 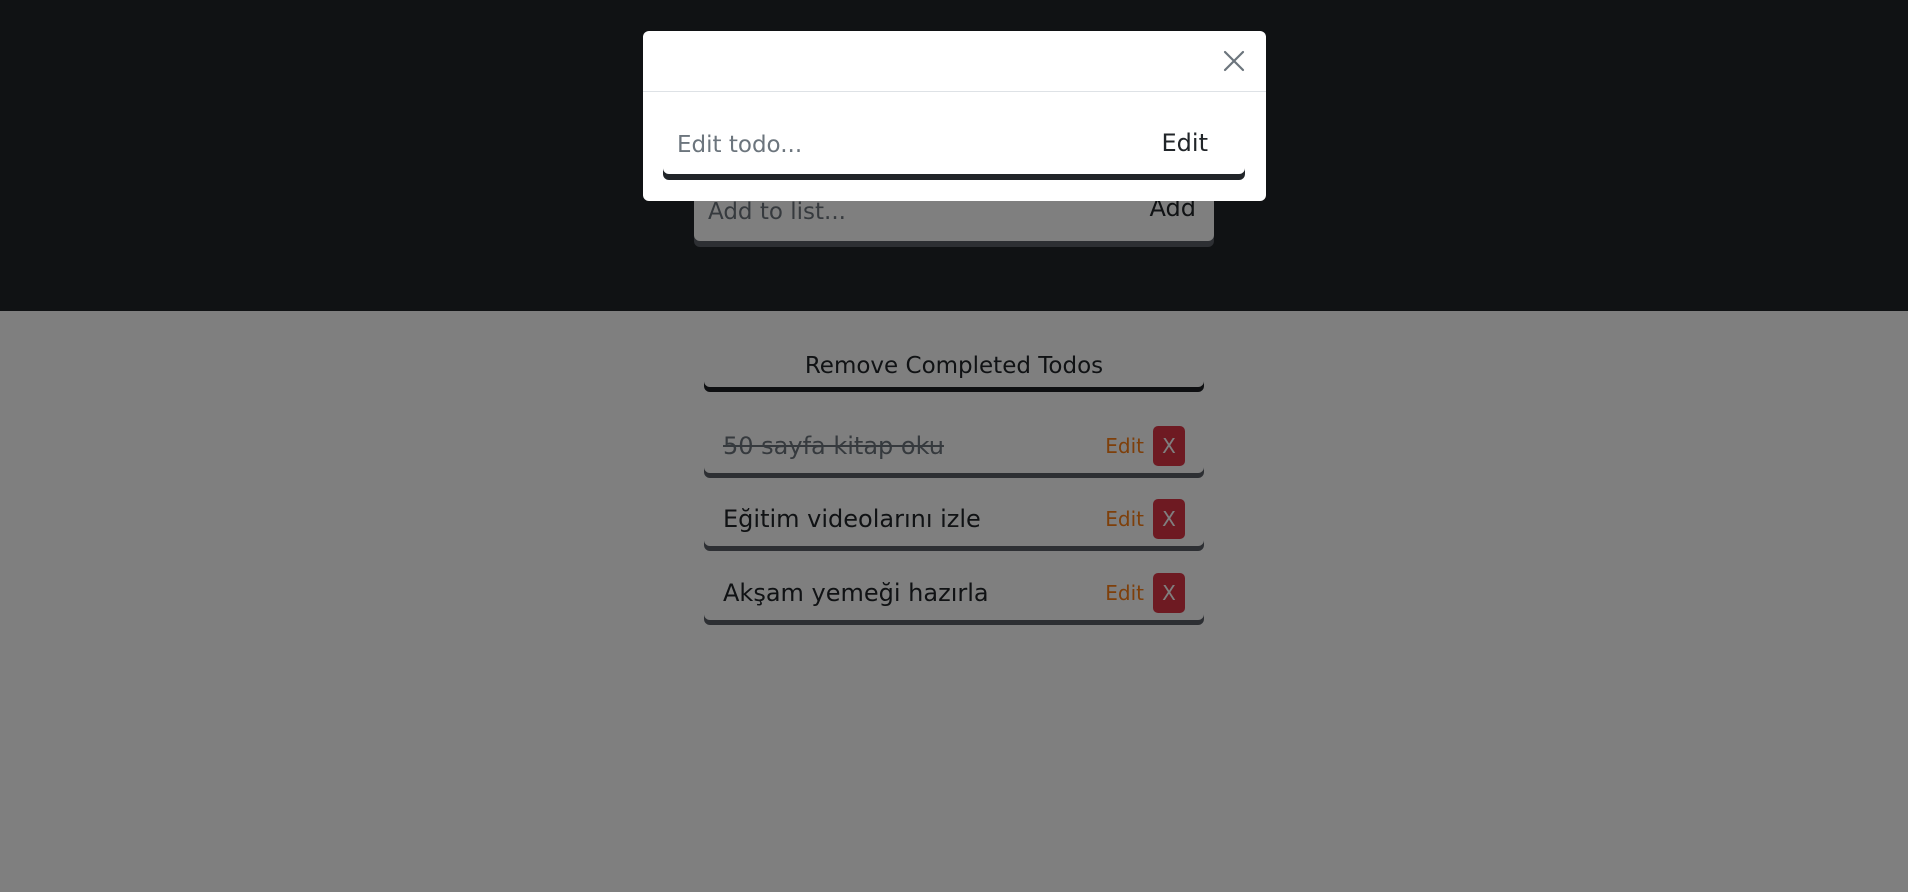 I want to click on edit-submit-button: Edit, so click(x=1185, y=143).